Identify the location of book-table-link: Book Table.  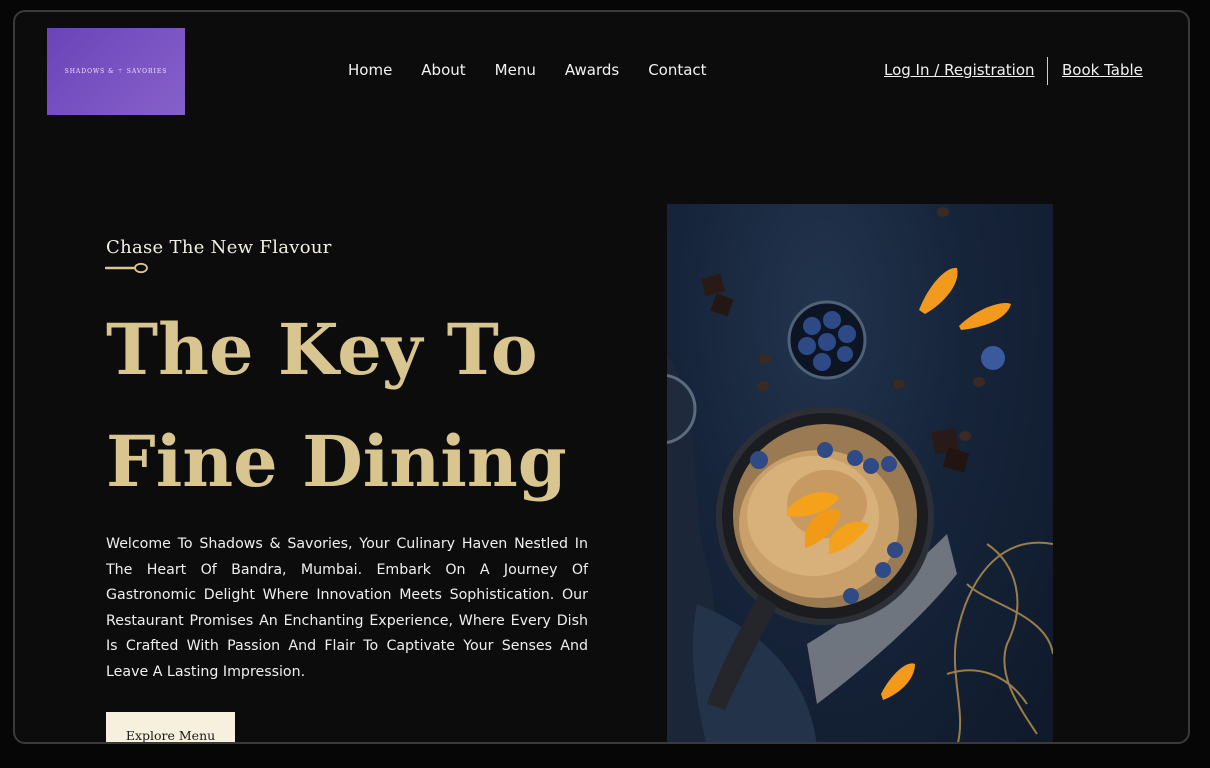
(1102, 70).